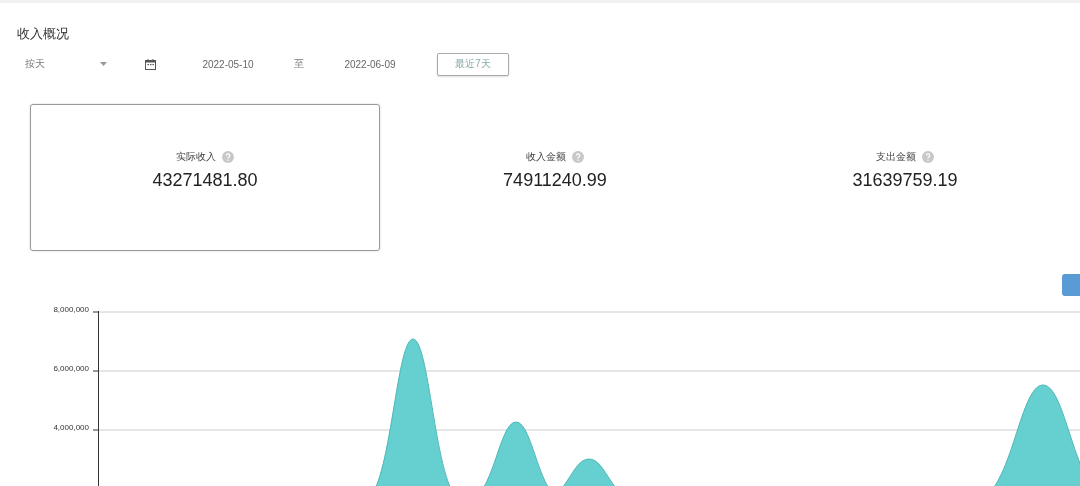 This screenshot has height=486, width=1080. I want to click on start-date-field: 2022-05-10, so click(228, 64).